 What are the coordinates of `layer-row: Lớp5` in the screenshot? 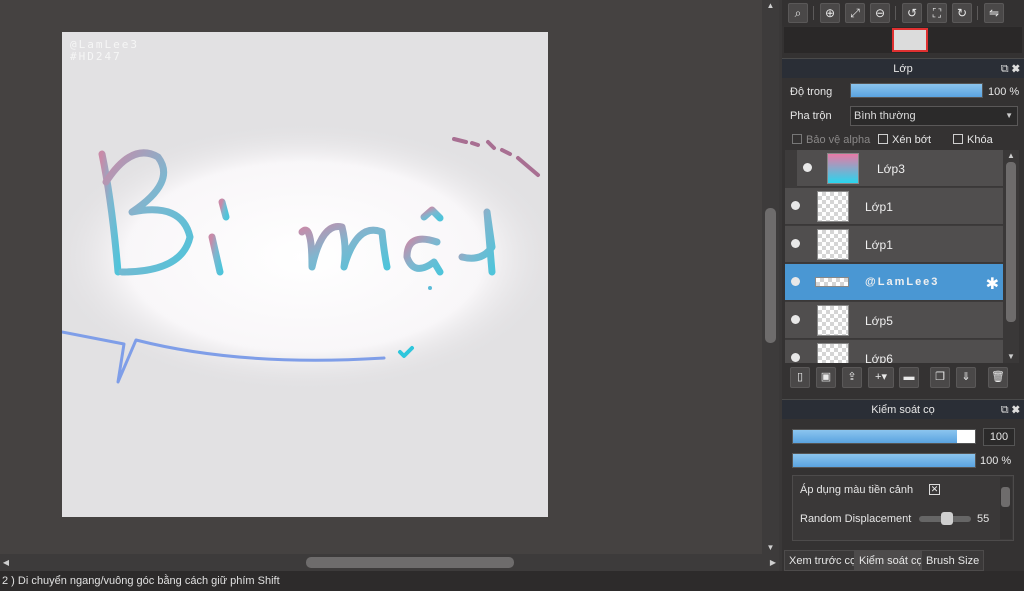 It's located at (894, 320).